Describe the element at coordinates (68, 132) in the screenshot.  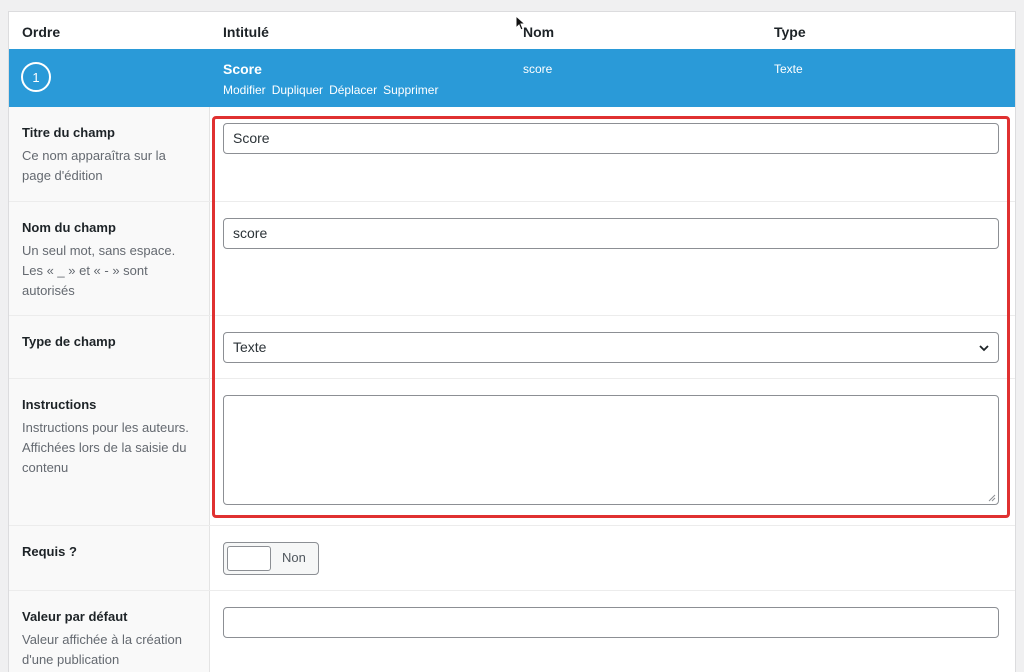
I see `setting-title-label: Titre du champ` at that location.